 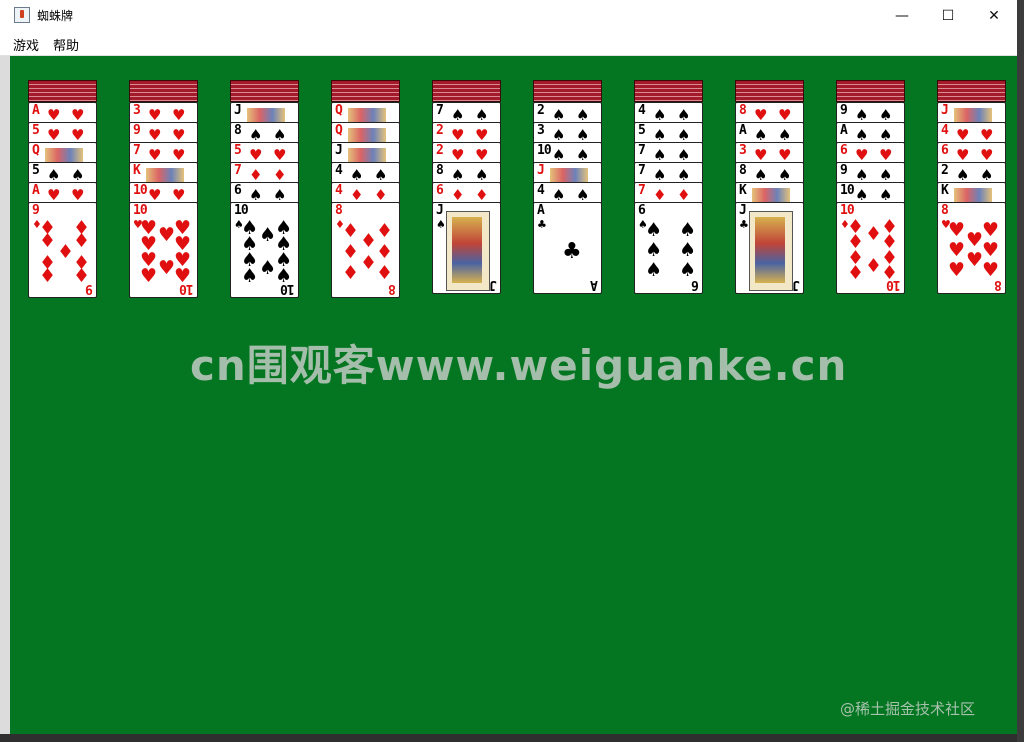 What do you see at coordinates (466, 193) in the screenshot?
I see `playing-card: 6 ♦ ♦` at bounding box center [466, 193].